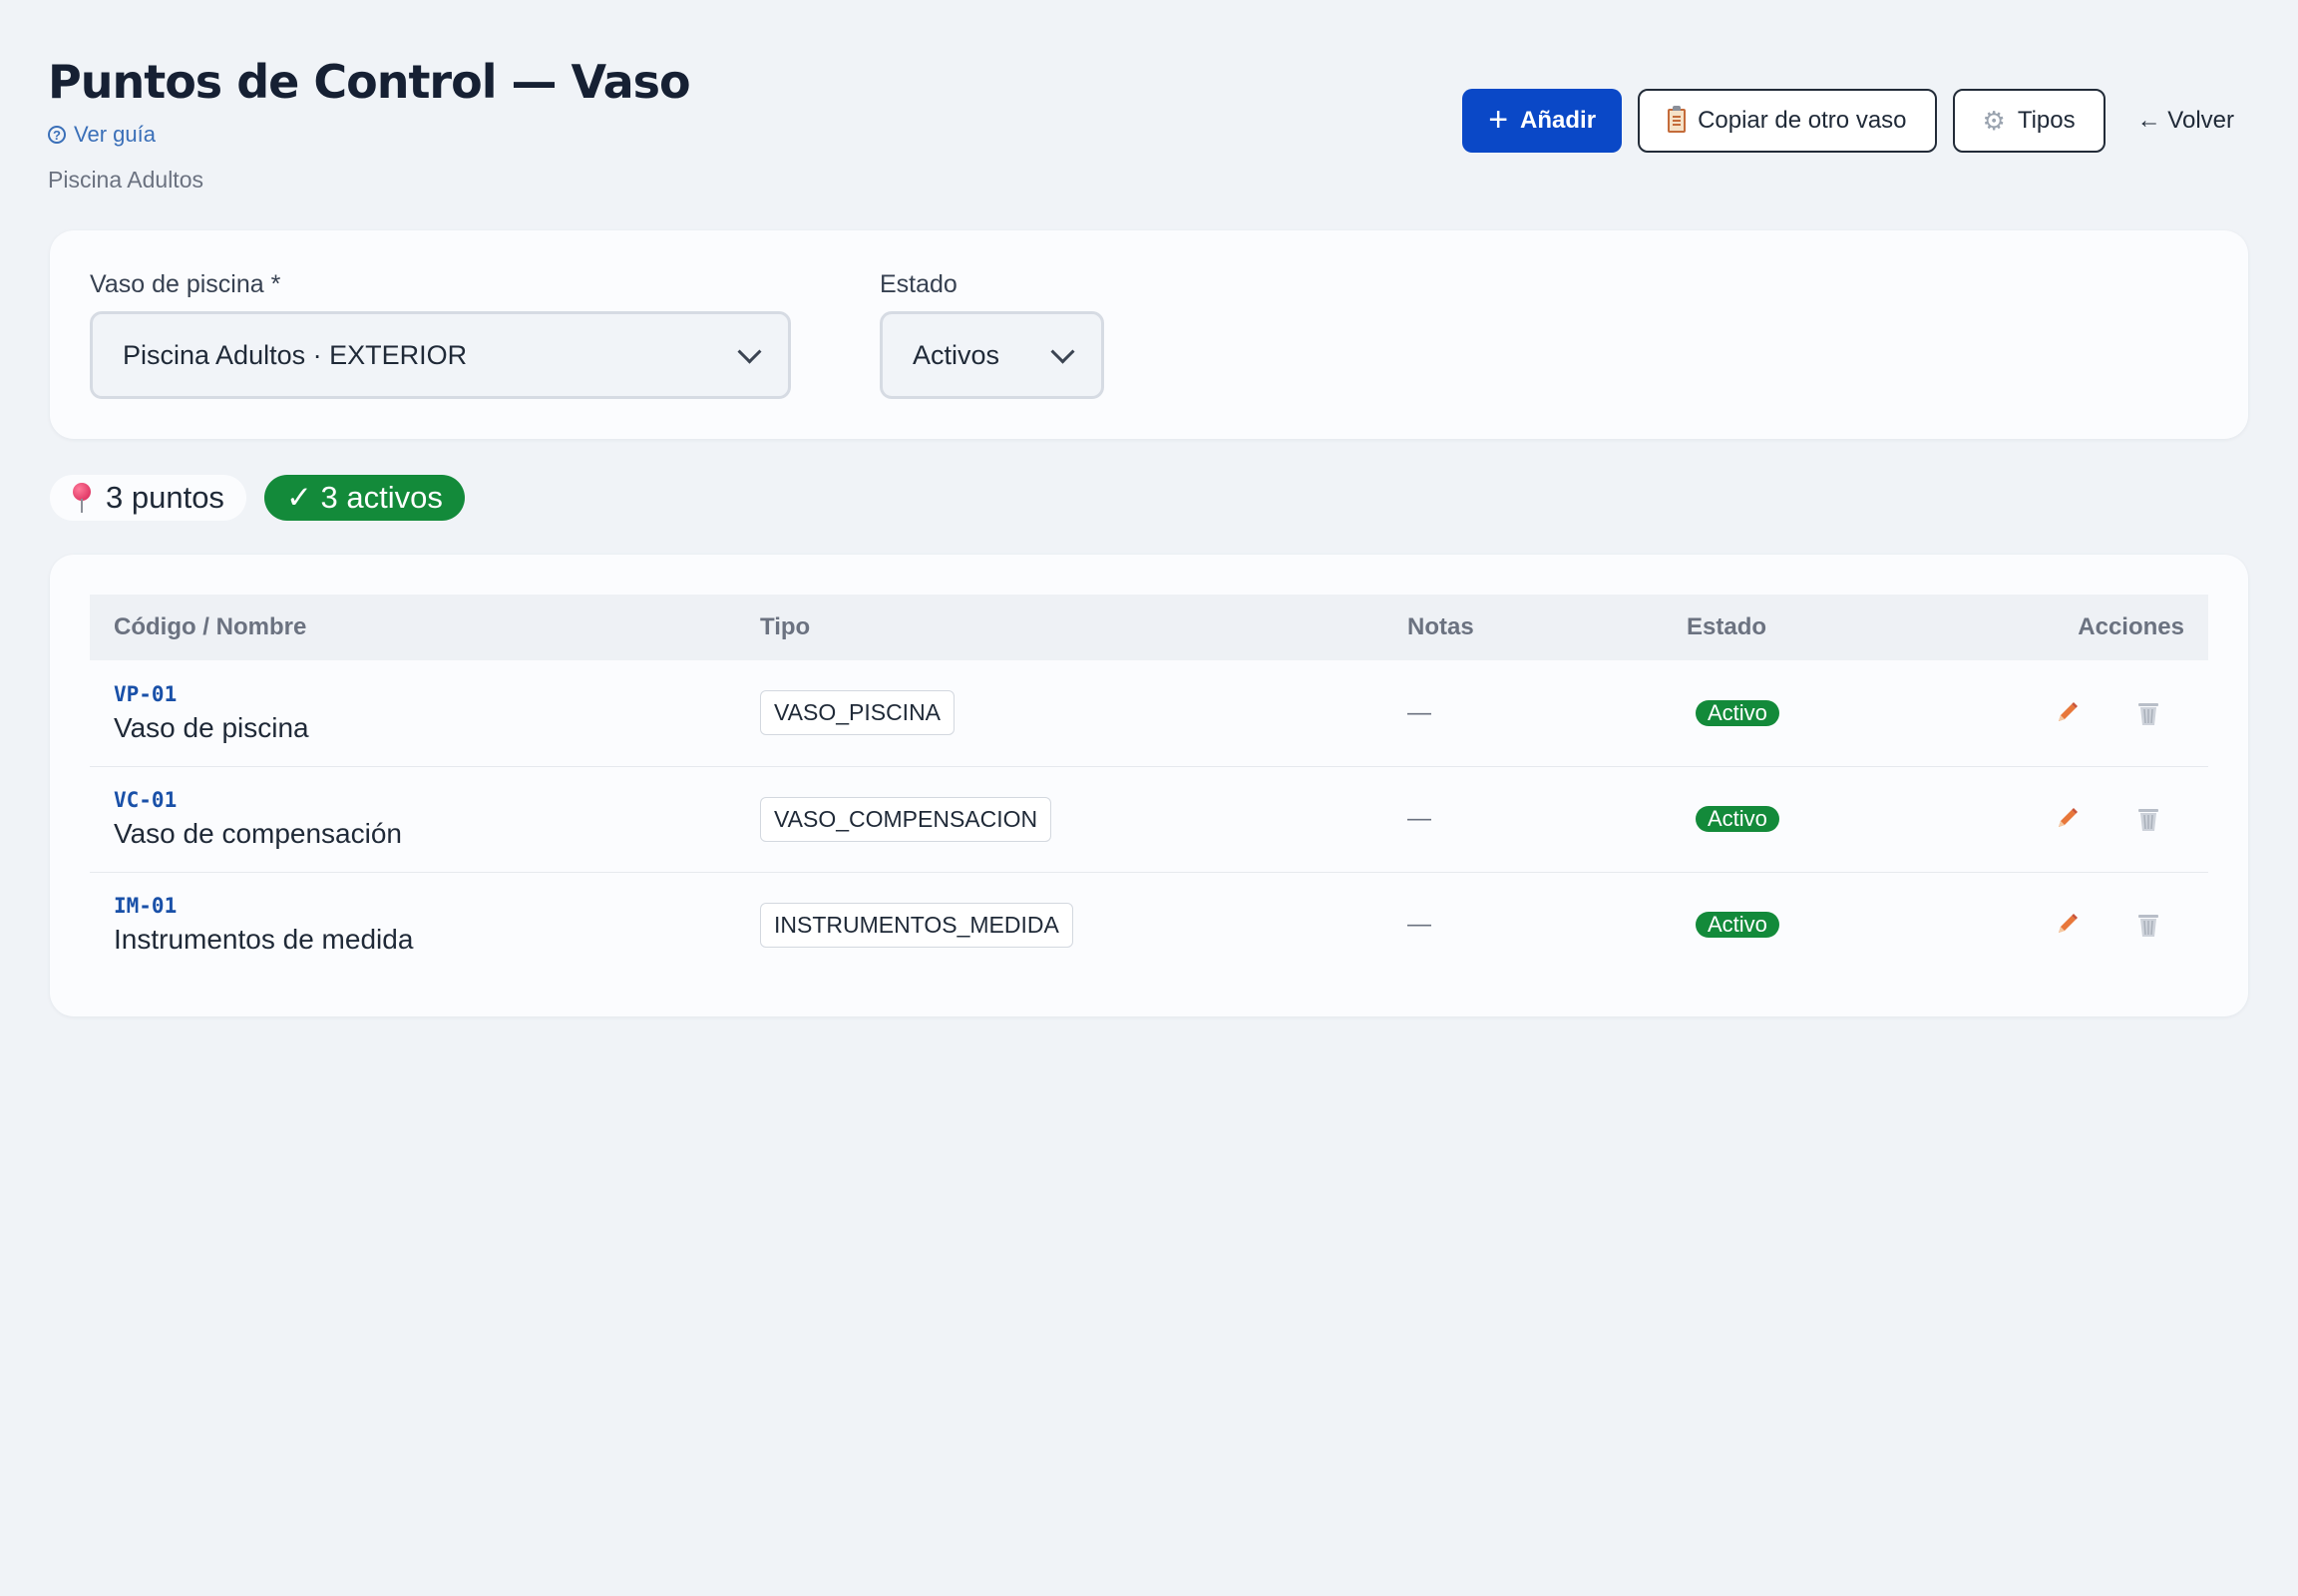 The image size is (2298, 1596). What do you see at coordinates (906, 819) in the screenshot?
I see `type-tag: VASO_COMPENSACION` at bounding box center [906, 819].